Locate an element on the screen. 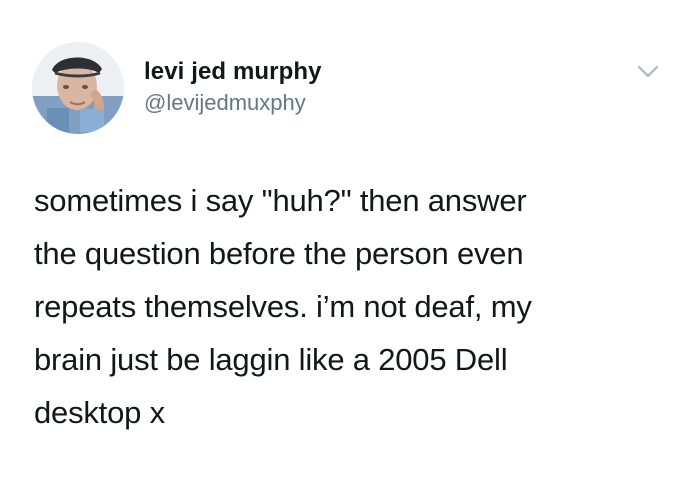  profile-photo-icon is located at coordinates (78, 88).